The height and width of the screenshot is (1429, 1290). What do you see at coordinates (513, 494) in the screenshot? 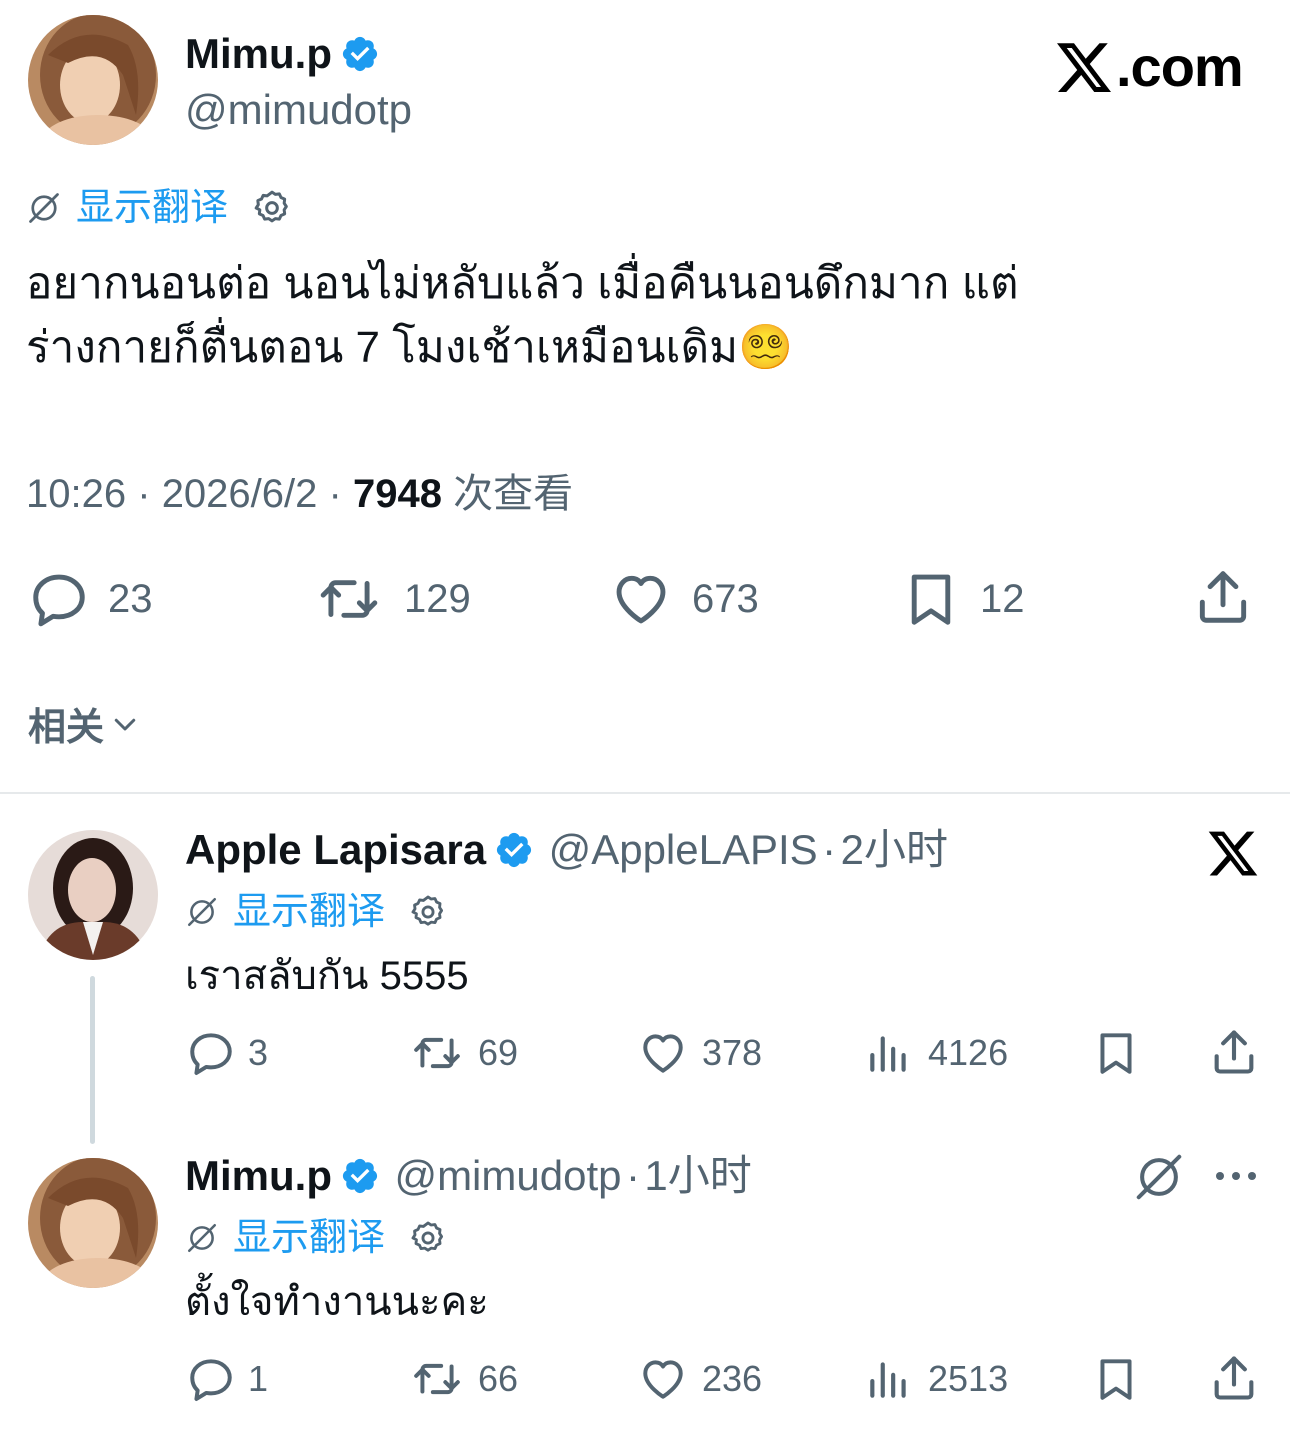
I see `views-label: 次查看` at bounding box center [513, 494].